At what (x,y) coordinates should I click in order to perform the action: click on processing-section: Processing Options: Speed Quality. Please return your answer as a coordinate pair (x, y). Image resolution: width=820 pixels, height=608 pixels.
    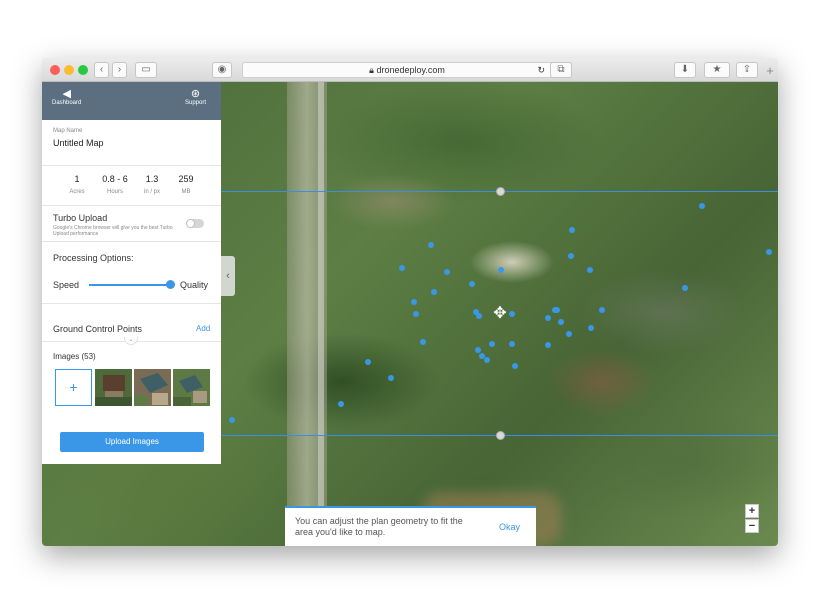
    Looking at the image, I should click on (131, 273).